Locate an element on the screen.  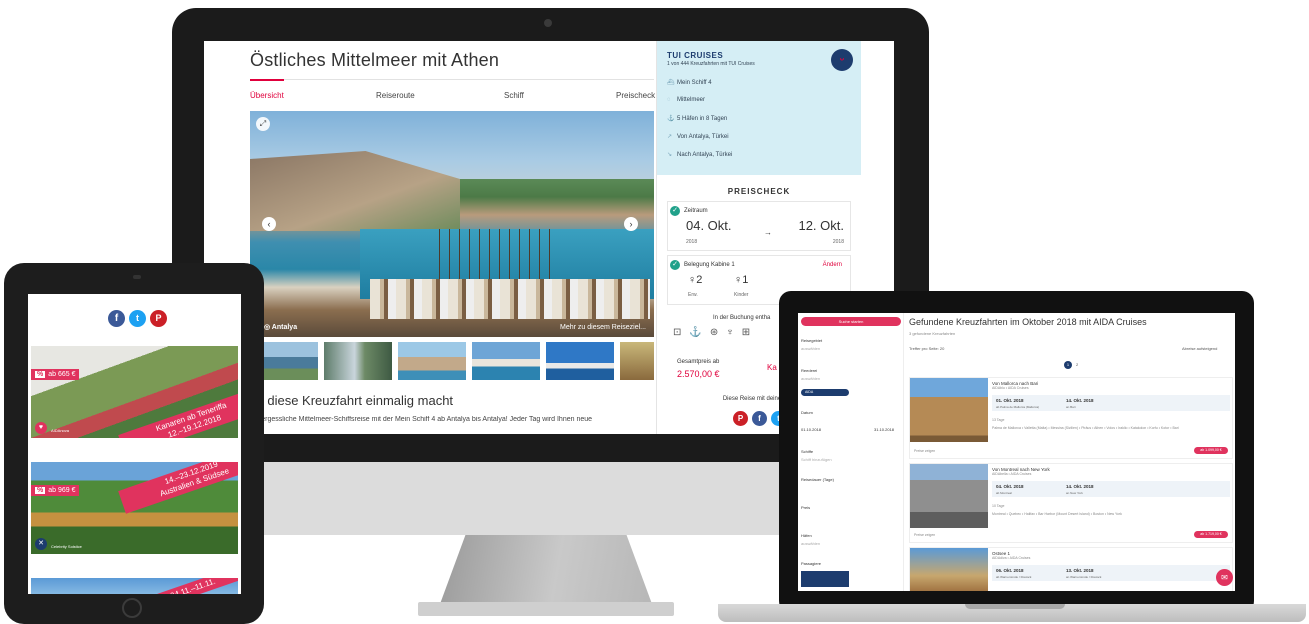
chat-icon: ✉ is located at coordinates (1224, 577).